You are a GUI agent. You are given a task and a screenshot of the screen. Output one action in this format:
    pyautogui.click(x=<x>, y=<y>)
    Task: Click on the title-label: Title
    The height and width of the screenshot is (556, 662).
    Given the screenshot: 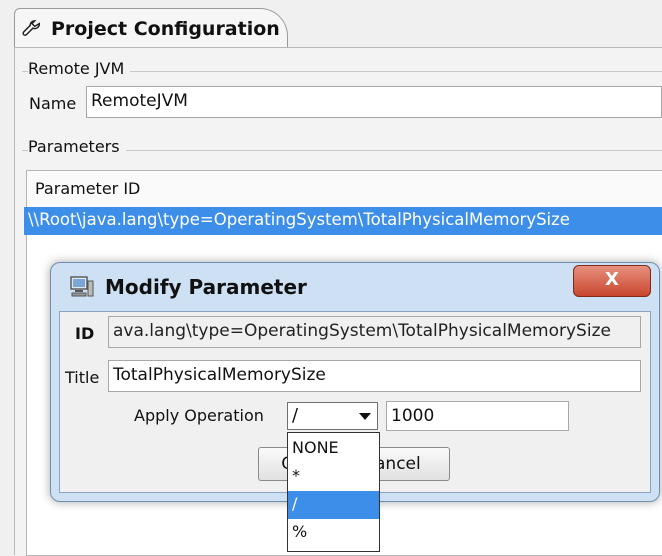 What is the action you would take?
    pyautogui.click(x=82, y=377)
    